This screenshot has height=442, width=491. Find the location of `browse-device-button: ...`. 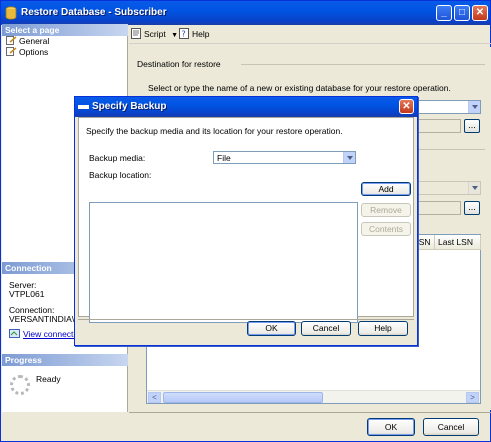

browse-device-button: ... is located at coordinates (472, 208).